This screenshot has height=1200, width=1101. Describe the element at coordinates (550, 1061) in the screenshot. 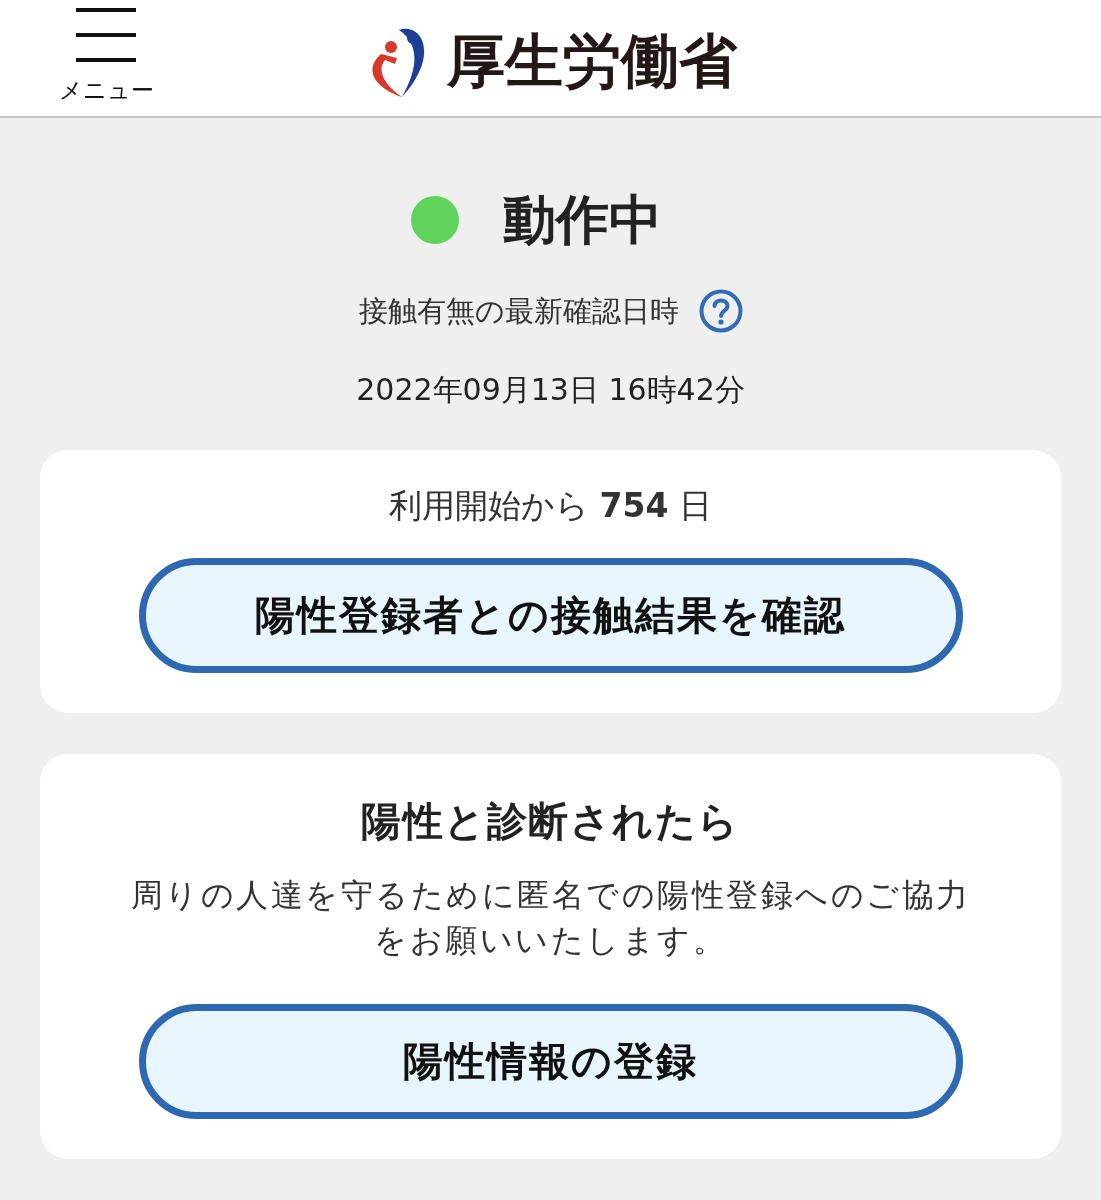

I see `register-button: 陽性情報の登録` at that location.